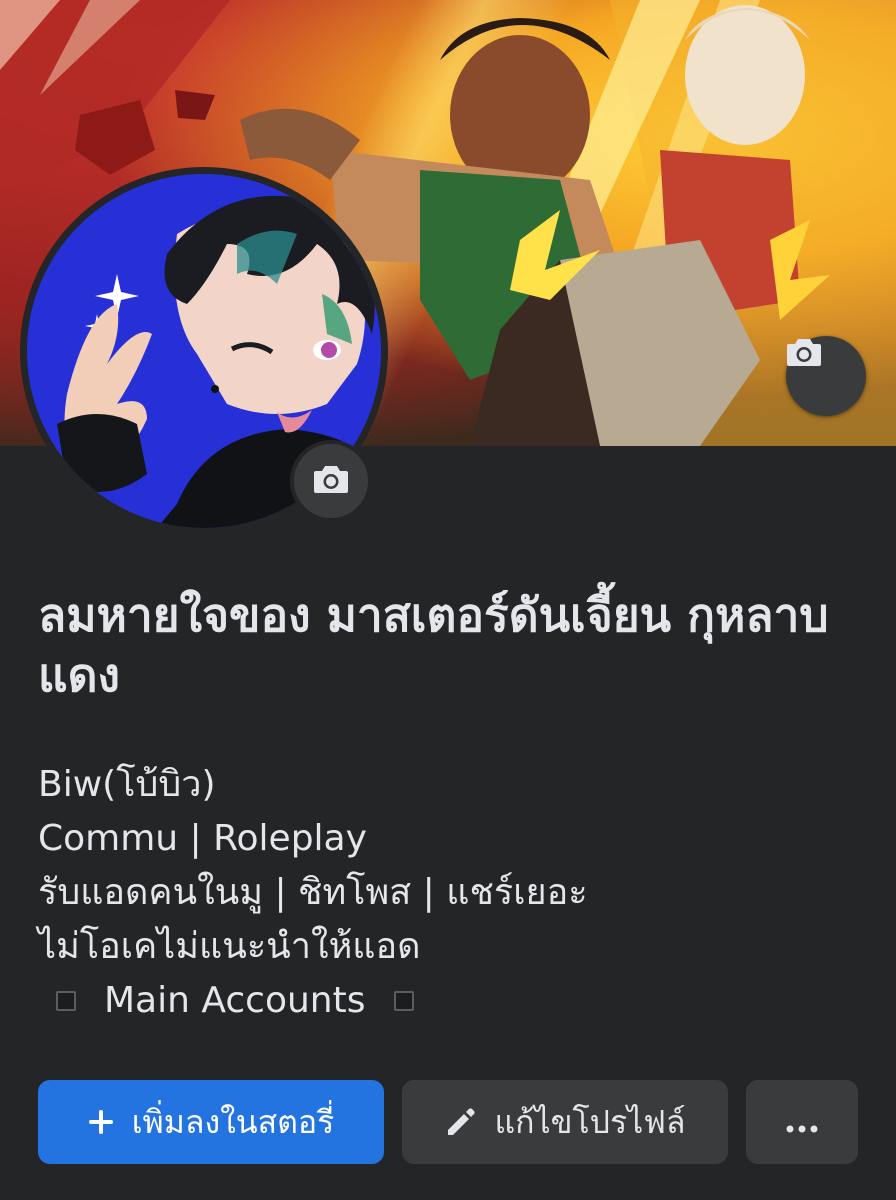 The image size is (896, 1200). Describe the element at coordinates (460, 1122) in the screenshot. I see `pencil-icon` at that location.